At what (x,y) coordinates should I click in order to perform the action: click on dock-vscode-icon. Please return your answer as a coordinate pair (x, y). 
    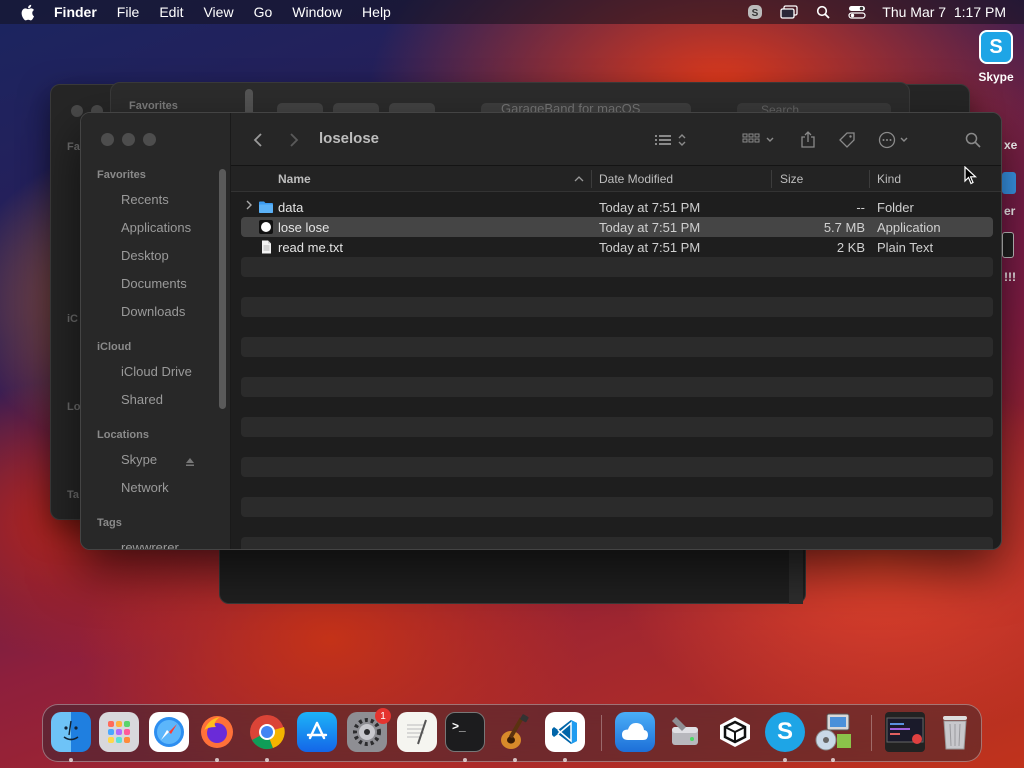
    Looking at the image, I should click on (565, 732).